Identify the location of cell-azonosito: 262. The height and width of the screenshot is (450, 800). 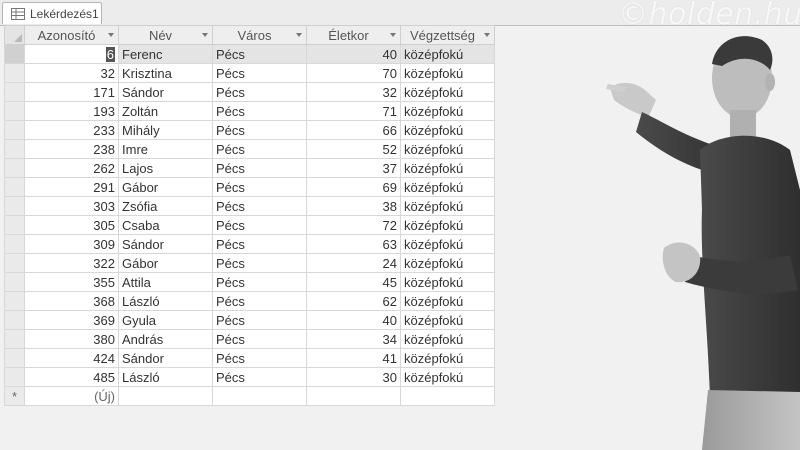
(71, 168).